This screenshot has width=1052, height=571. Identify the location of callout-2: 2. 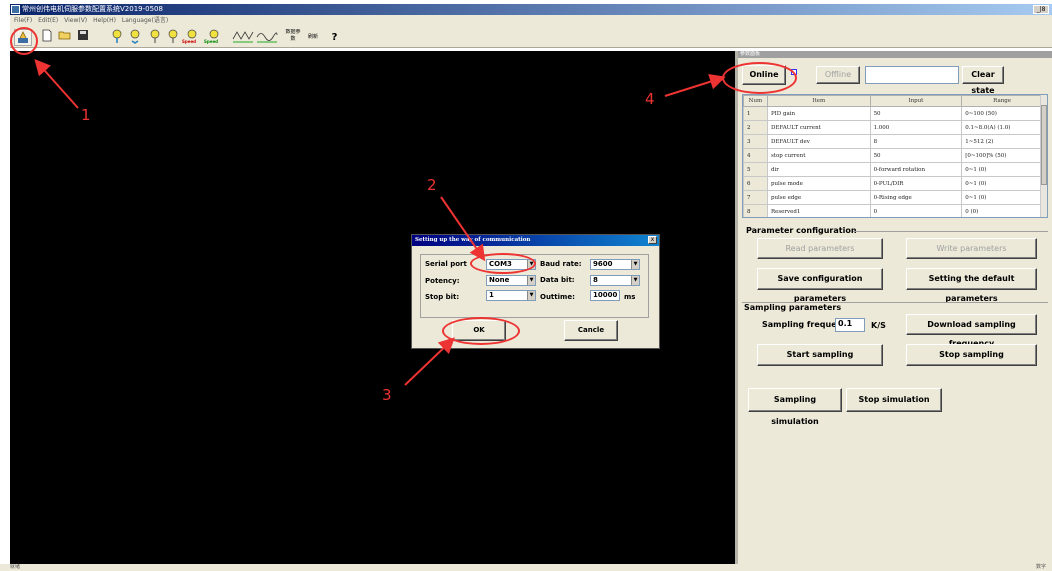
(432, 185).